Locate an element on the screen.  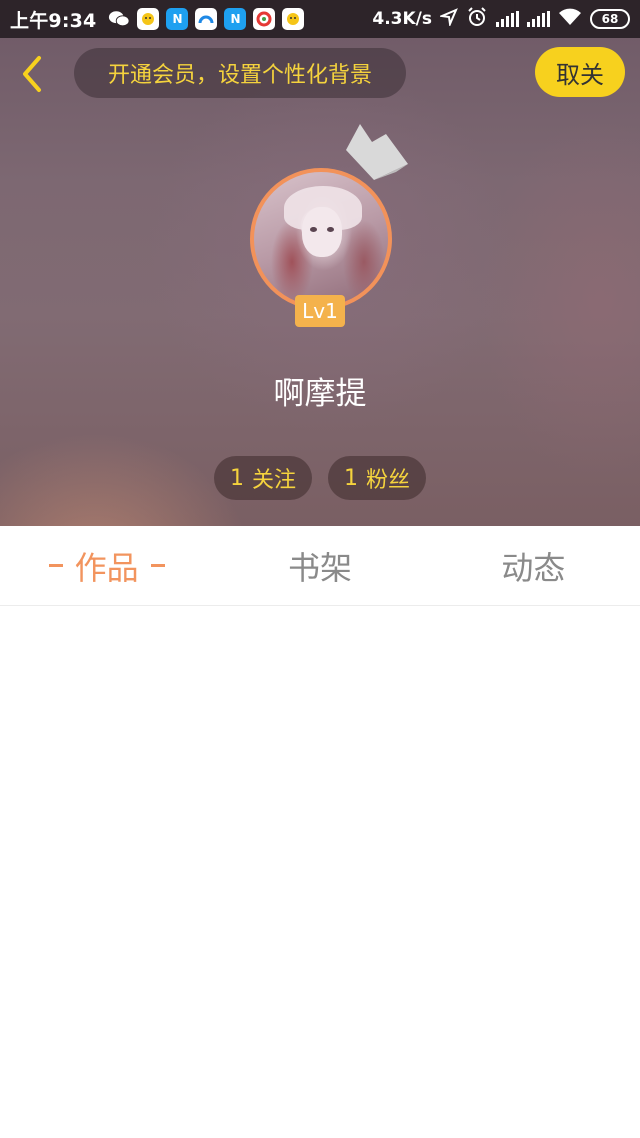
fans-label: 粉丝 is located at coordinates (387, 480).